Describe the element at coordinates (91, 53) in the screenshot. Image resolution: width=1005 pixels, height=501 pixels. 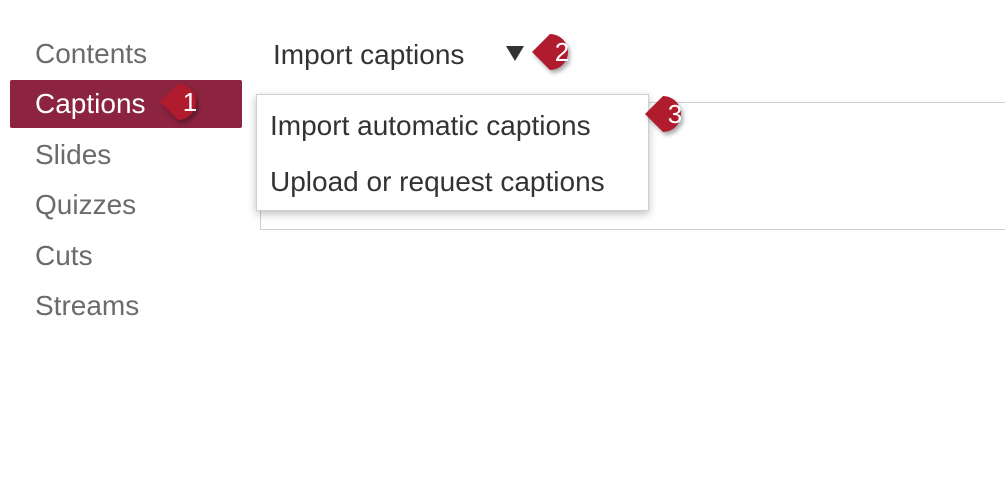
I see `sidebar-item-label: Contents` at that location.